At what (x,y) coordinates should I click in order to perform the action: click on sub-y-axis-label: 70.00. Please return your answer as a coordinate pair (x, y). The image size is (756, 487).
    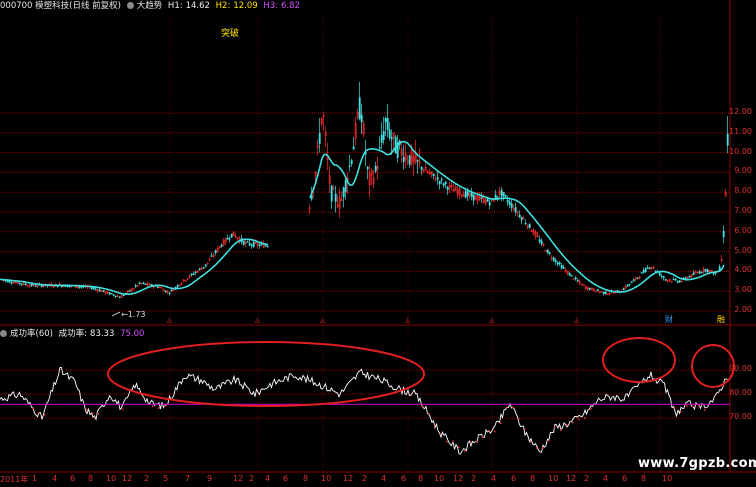
    Looking at the image, I should click on (740, 416).